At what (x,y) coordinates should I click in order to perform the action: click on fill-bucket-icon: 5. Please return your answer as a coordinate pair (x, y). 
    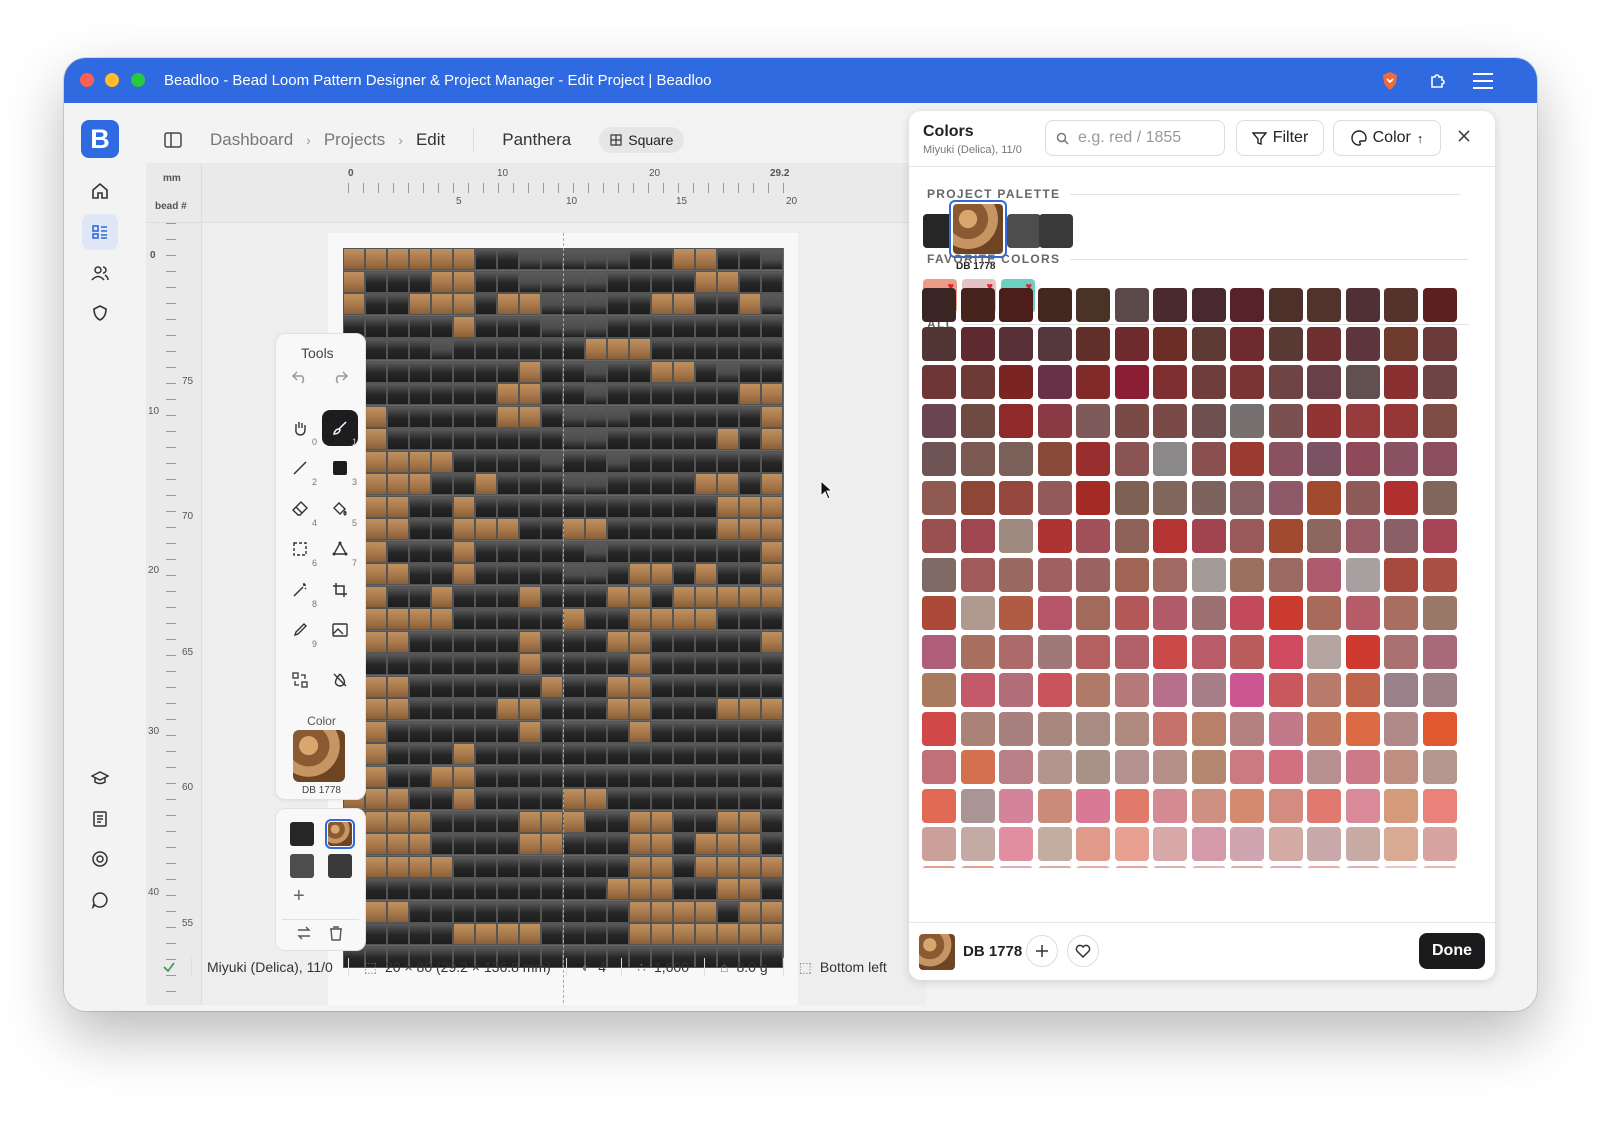
    Looking at the image, I should click on (340, 509).